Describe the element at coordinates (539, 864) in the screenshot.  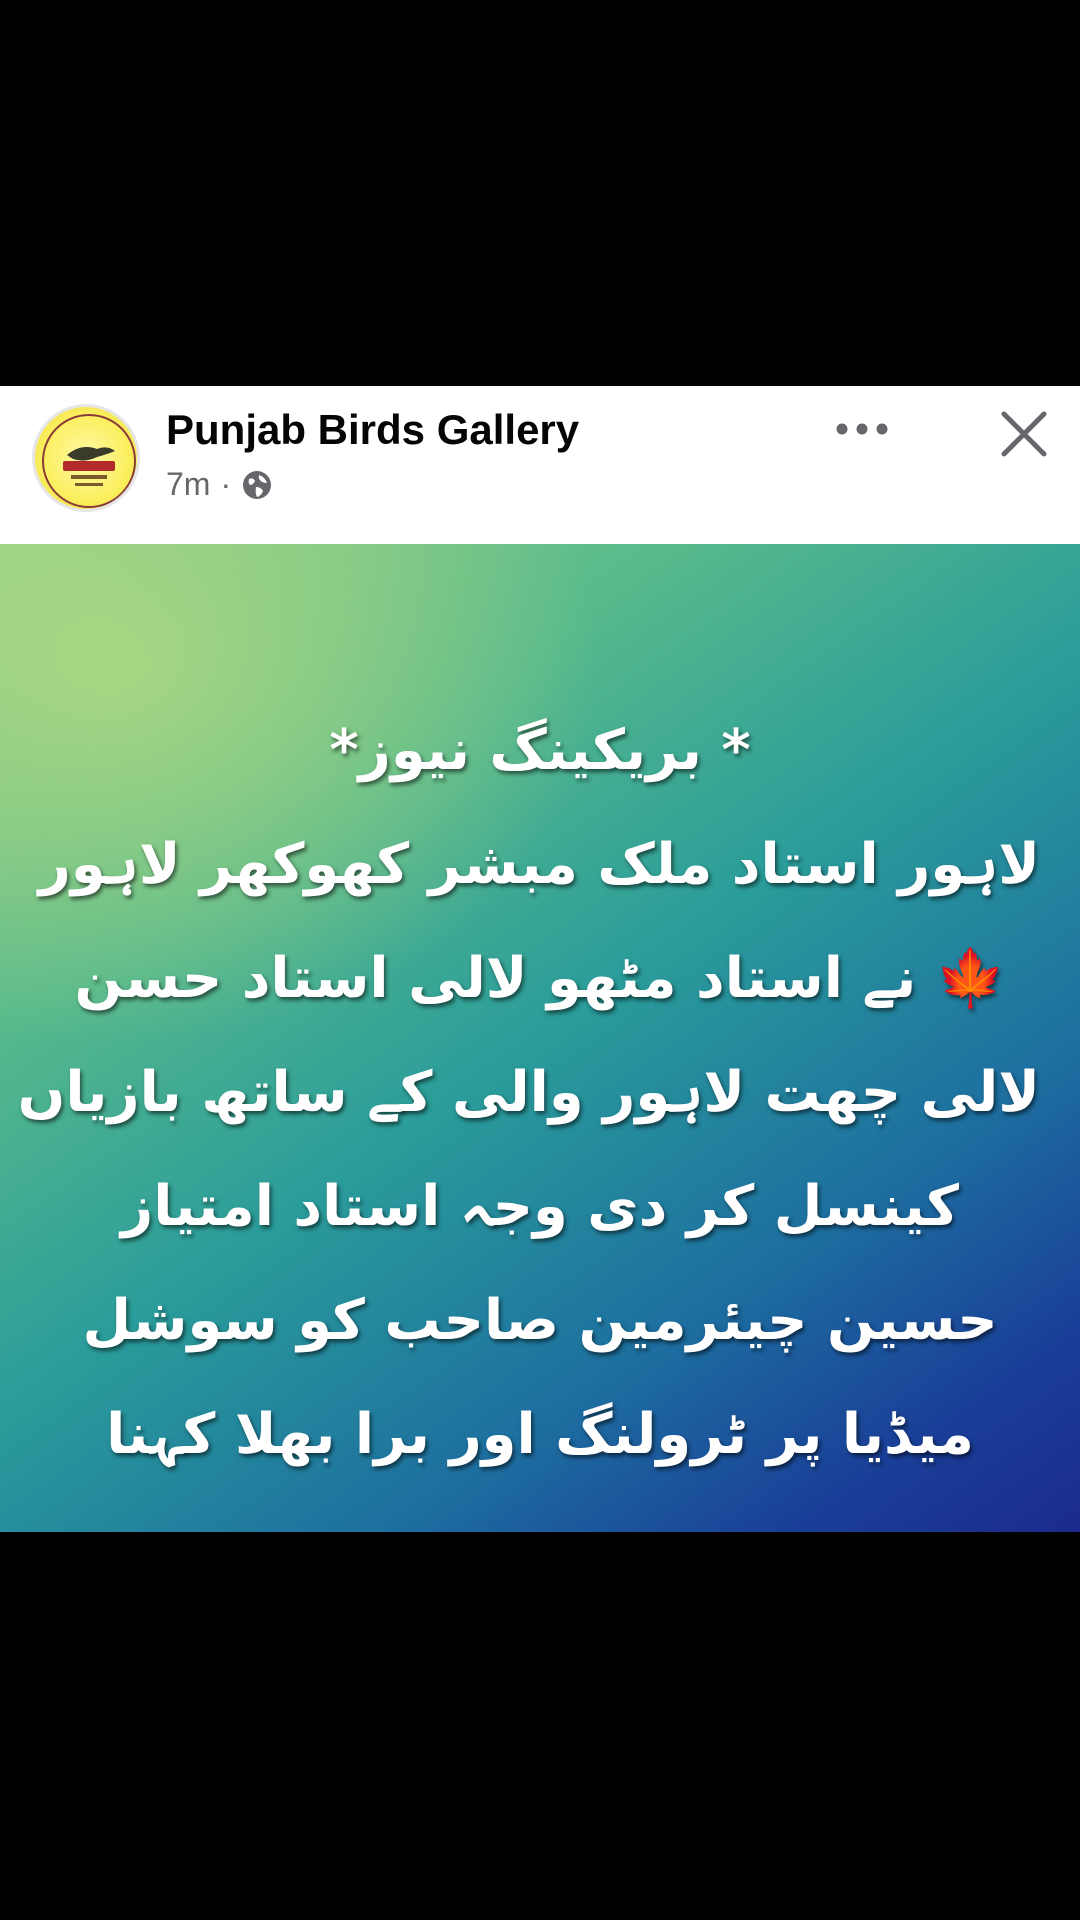
I see `text-line-2: لاہور استاد ملک مبشر کھوکھر لاہور` at that location.